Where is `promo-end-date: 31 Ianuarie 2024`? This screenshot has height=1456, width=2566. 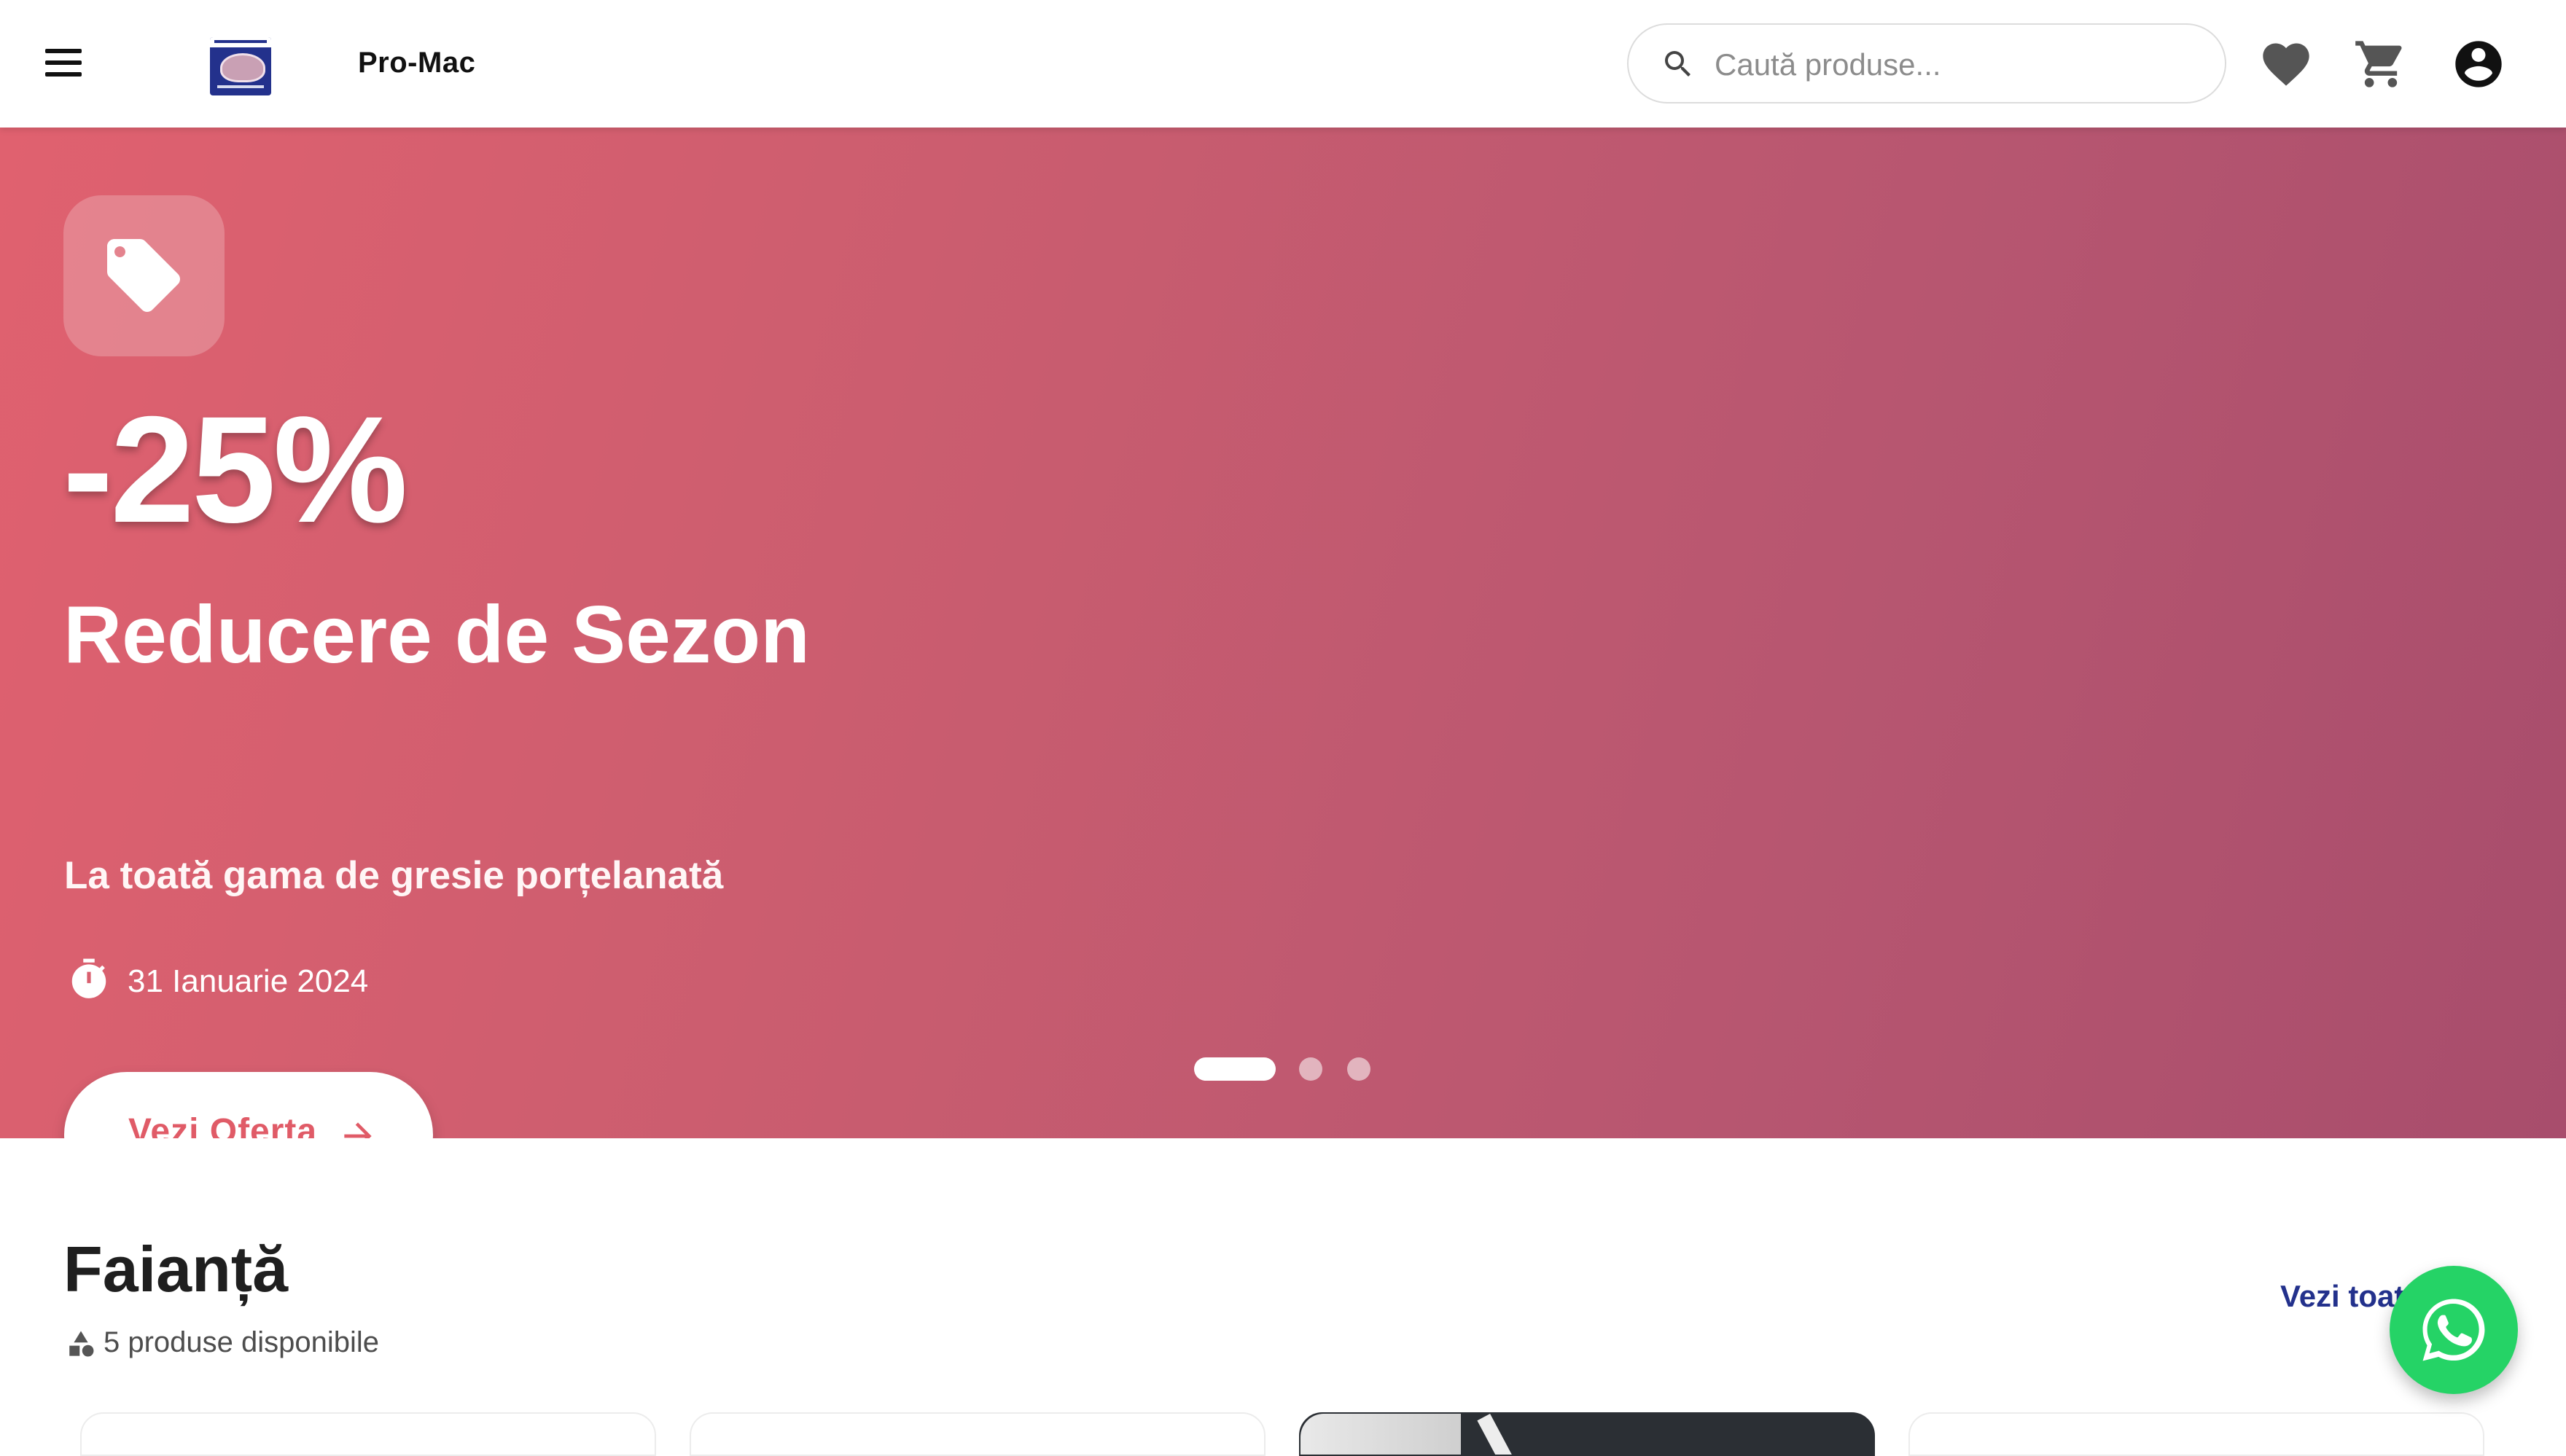 promo-end-date: 31 Ianuarie 2024 is located at coordinates (248, 981).